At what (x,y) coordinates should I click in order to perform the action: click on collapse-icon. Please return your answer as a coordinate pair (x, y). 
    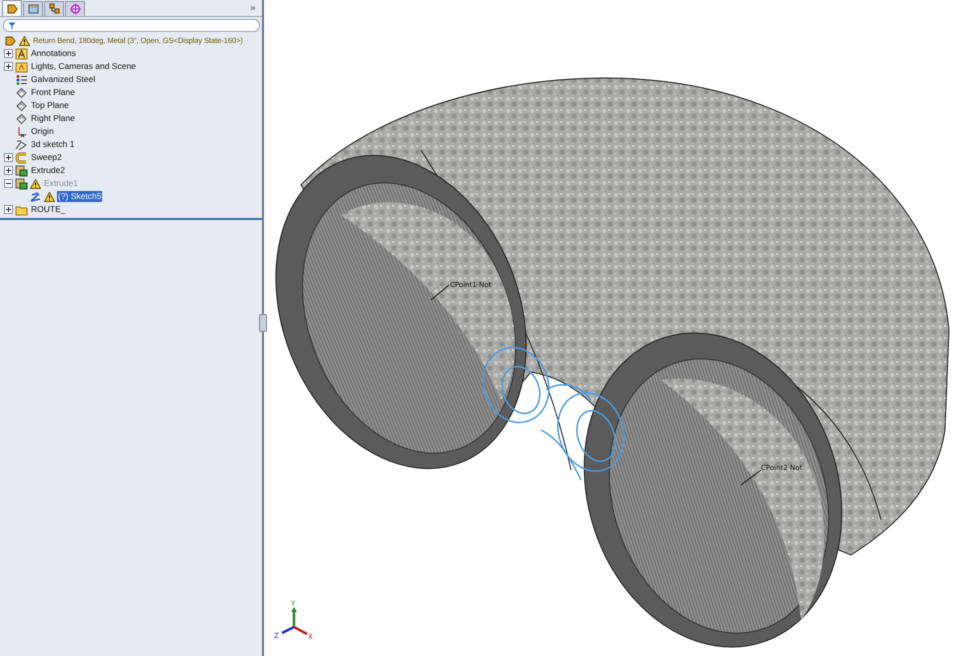
    Looking at the image, I should click on (8, 183).